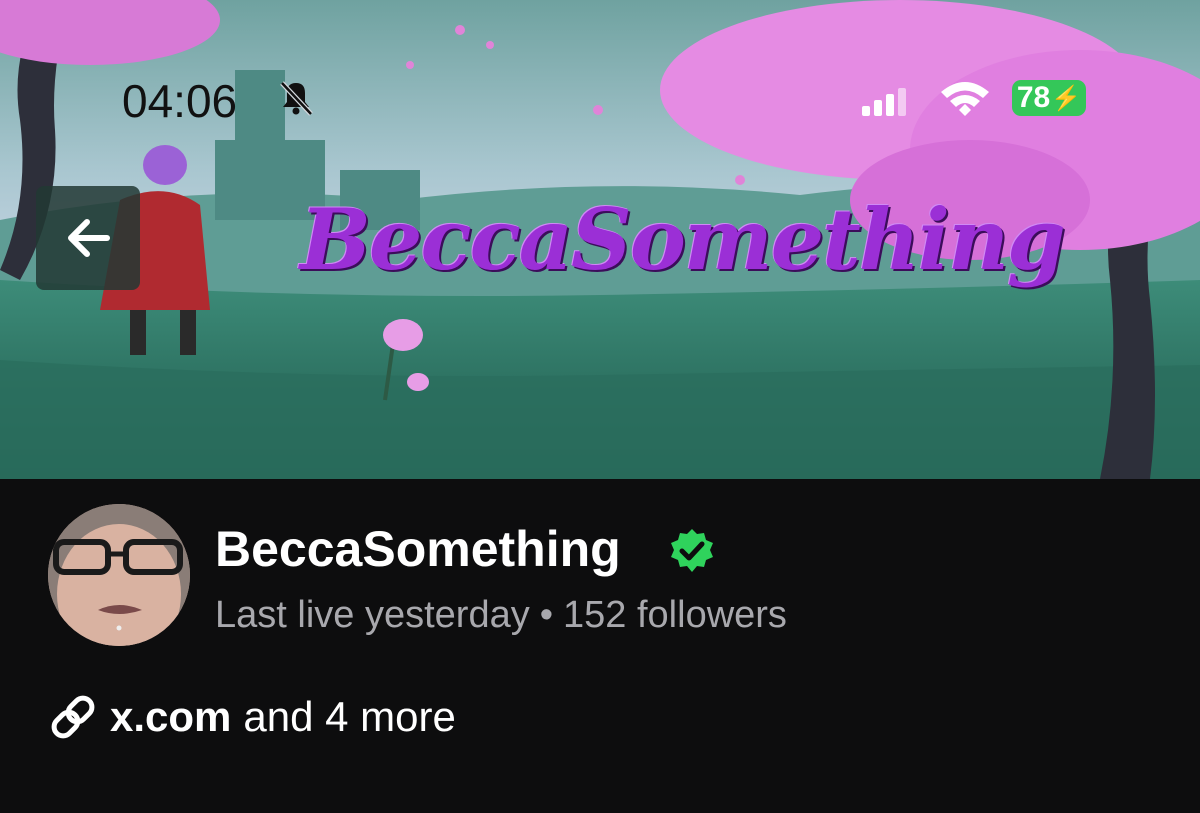 Image resolution: width=1200 pixels, height=813 pixels. What do you see at coordinates (170, 717) in the screenshot?
I see `primary-link: x.com` at bounding box center [170, 717].